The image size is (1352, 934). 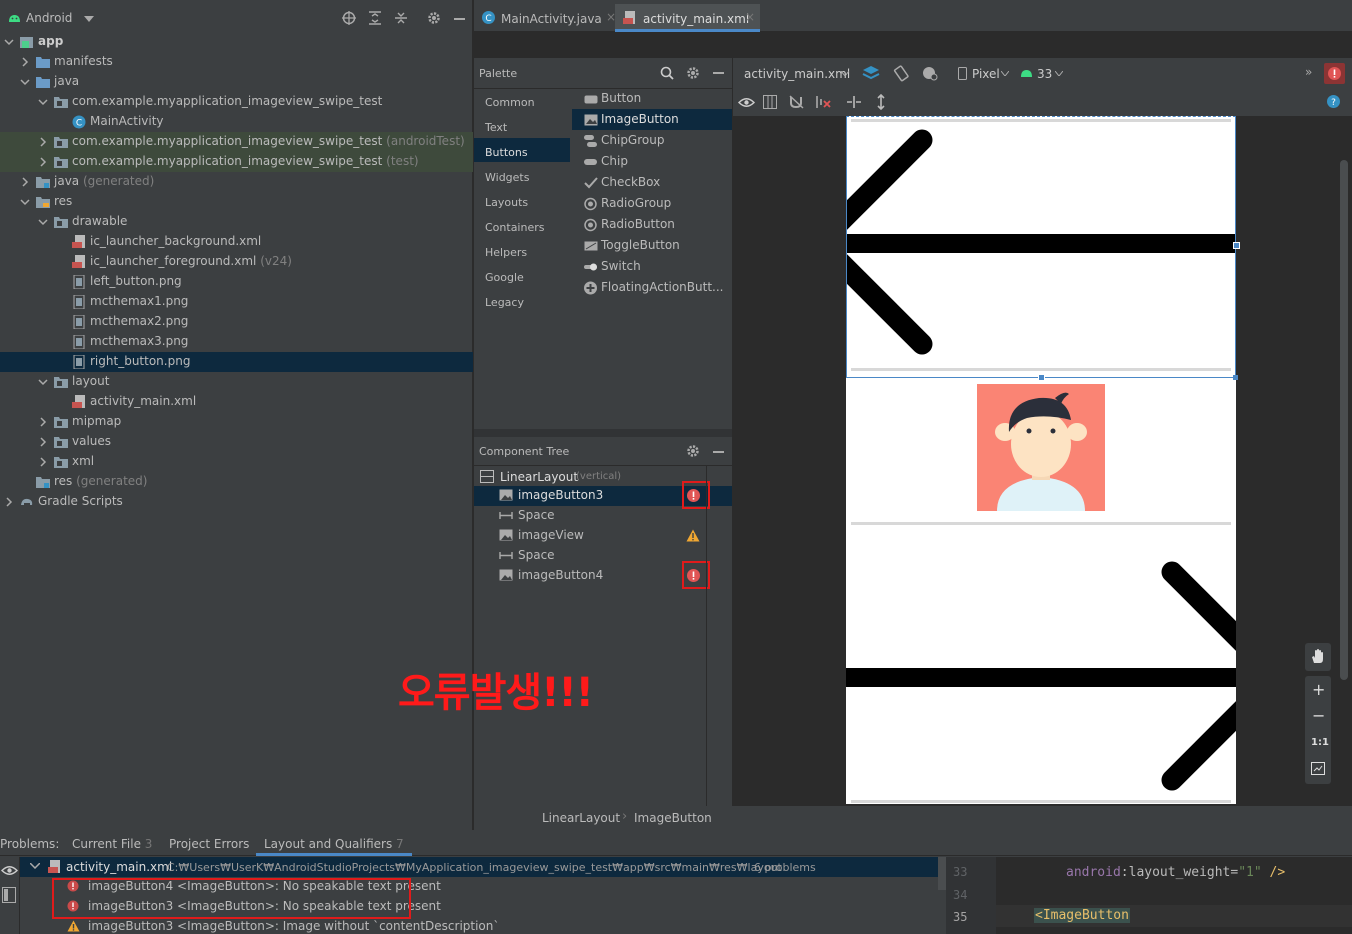 I want to click on tab-activity-main: activity_main.xml ×, so click(x=687, y=18).